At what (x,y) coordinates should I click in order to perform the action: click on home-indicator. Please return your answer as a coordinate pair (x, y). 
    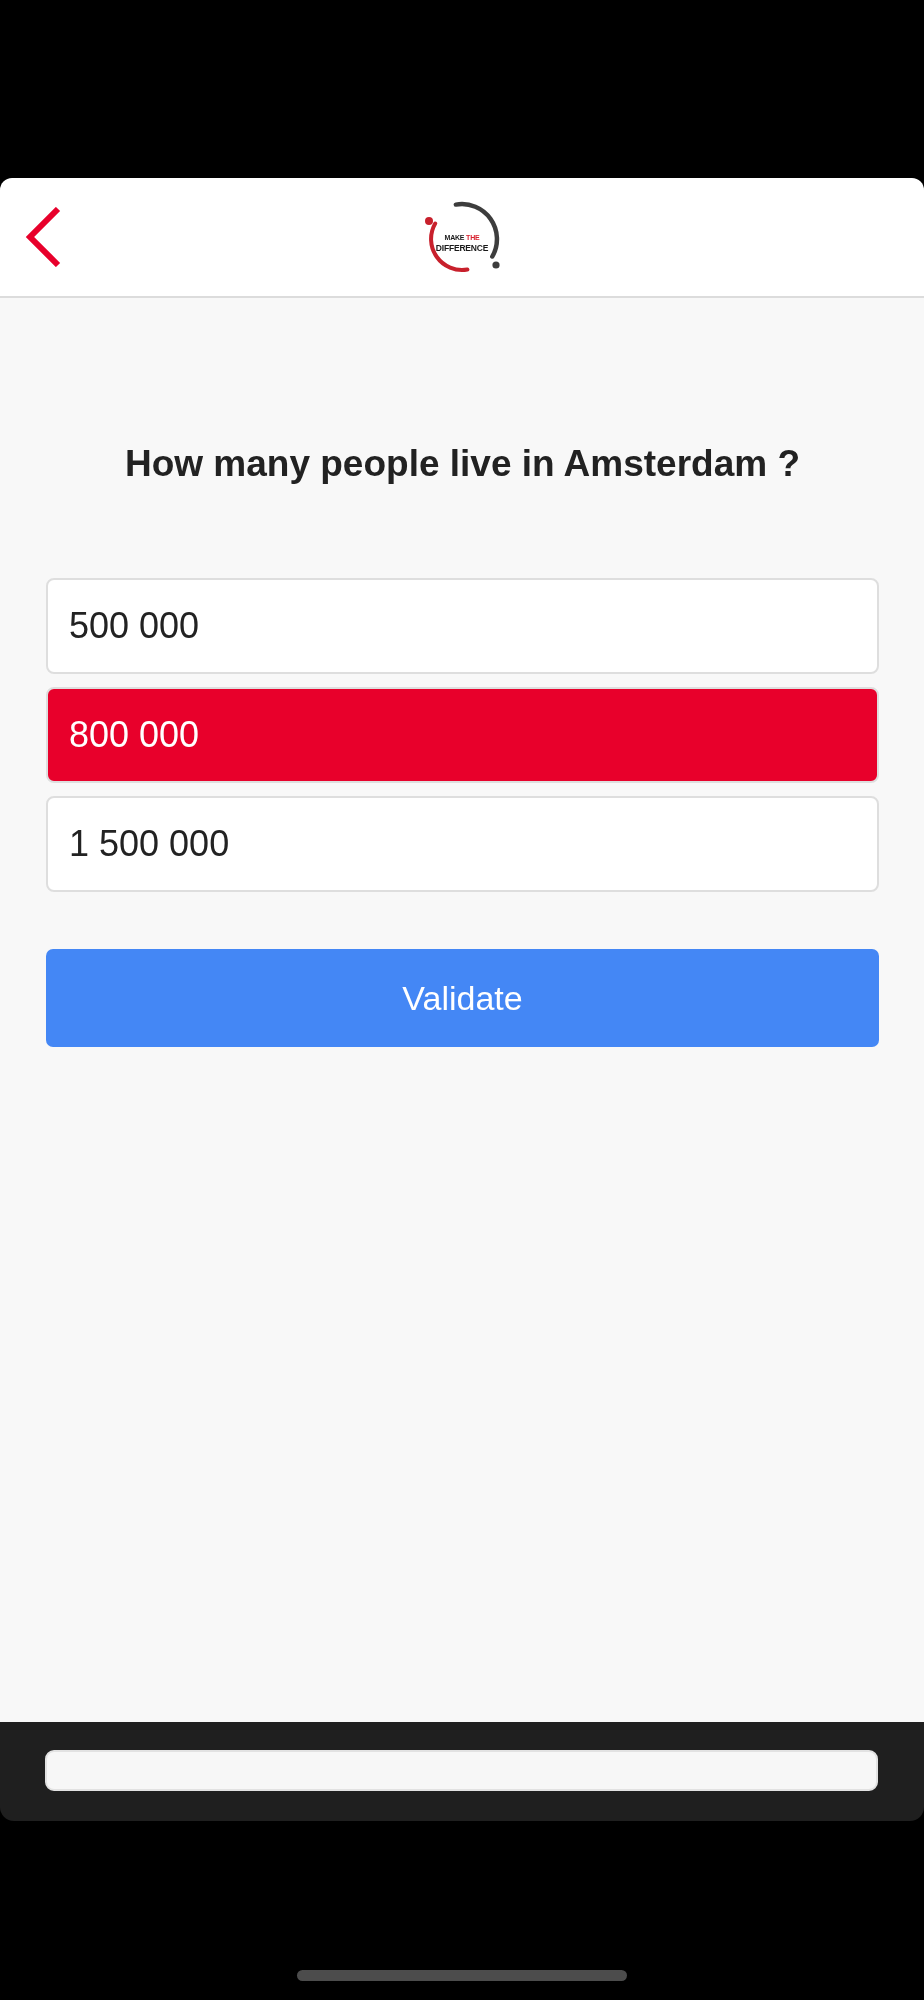
    Looking at the image, I should click on (462, 1975).